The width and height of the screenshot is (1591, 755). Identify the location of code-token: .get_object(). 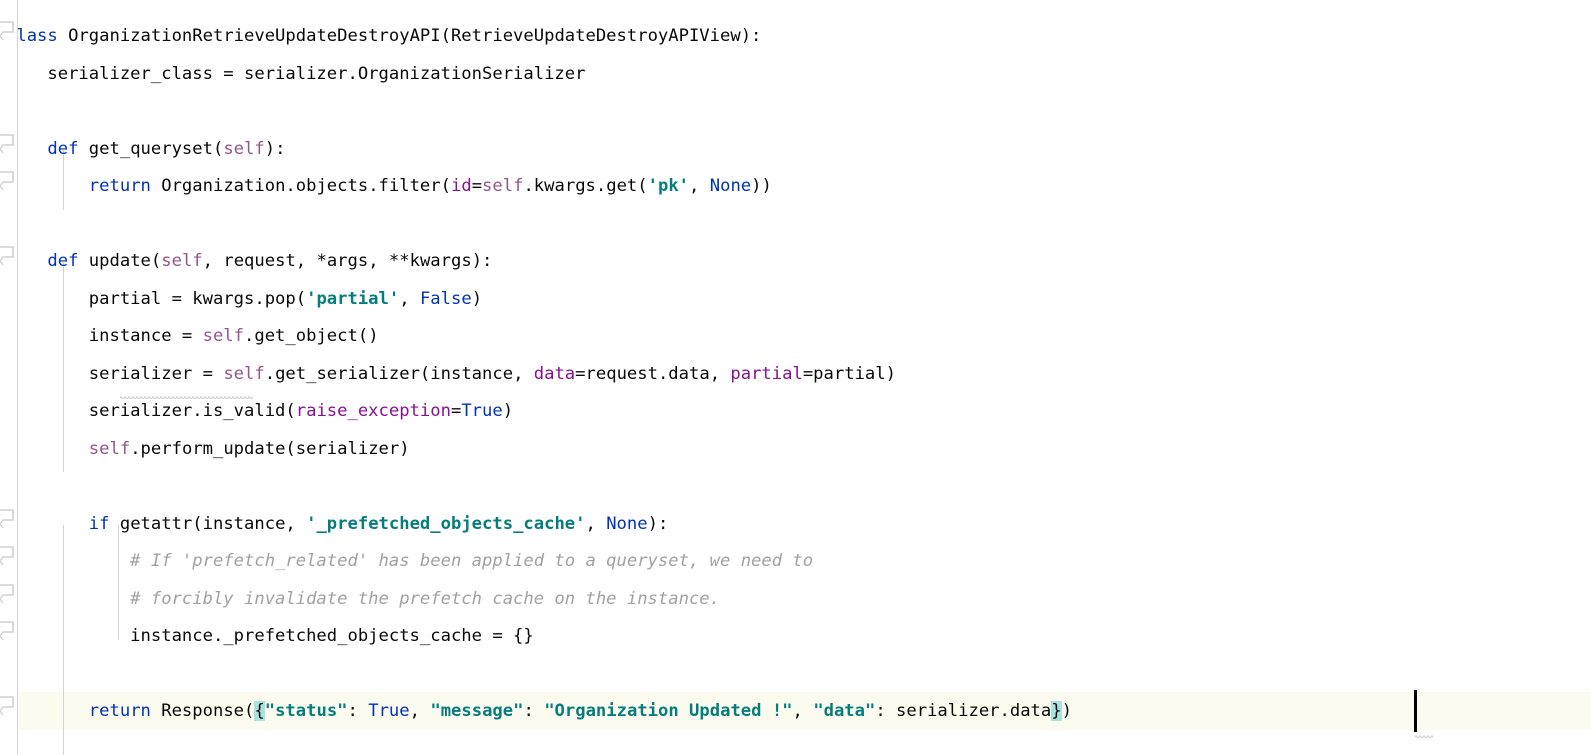
(311, 336).